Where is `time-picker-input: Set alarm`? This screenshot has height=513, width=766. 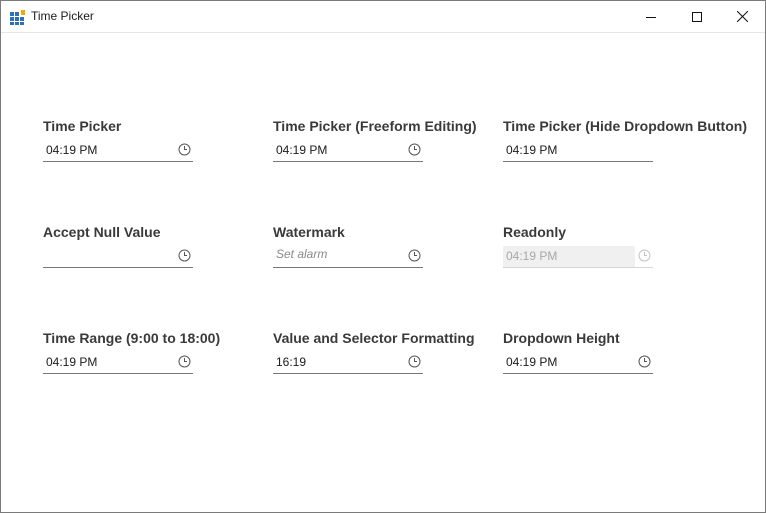
time-picker-input: Set alarm is located at coordinates (348, 257).